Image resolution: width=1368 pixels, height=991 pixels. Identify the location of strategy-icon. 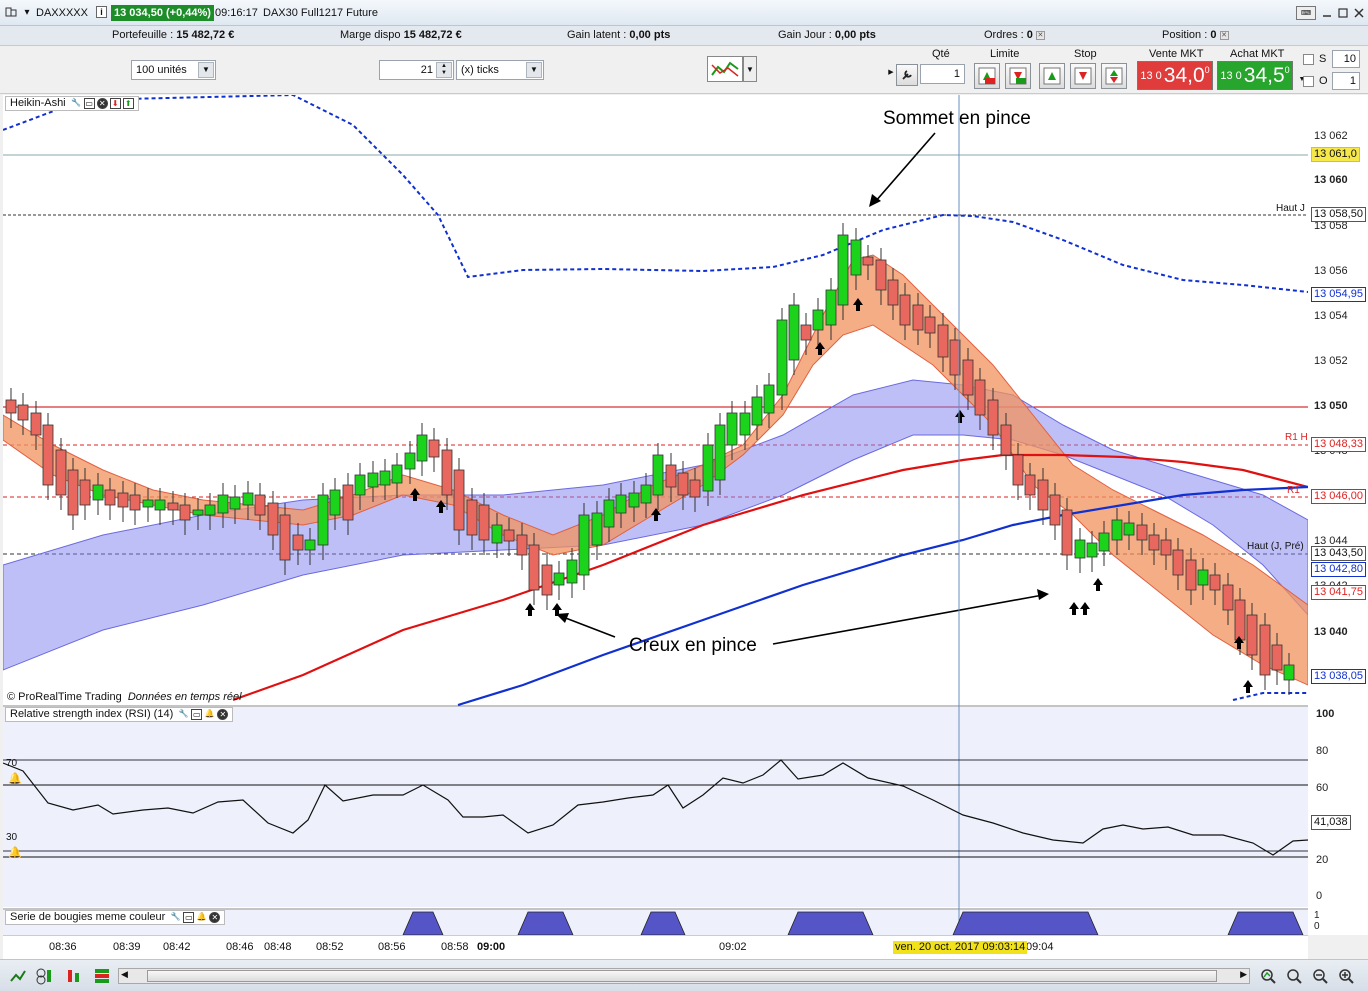
(725, 69).